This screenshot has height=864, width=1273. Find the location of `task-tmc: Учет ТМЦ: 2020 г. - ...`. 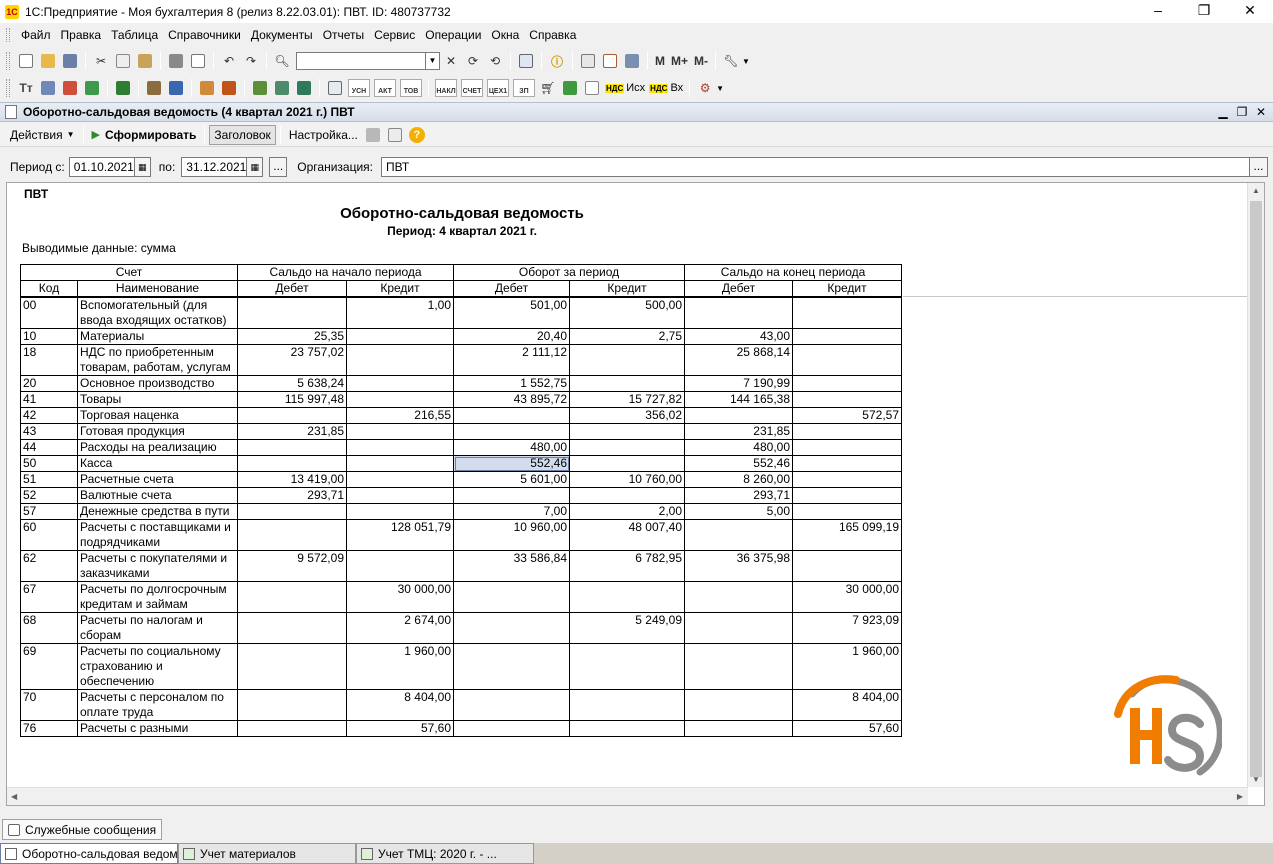

task-tmc: Учет ТМЦ: 2020 г. - ... is located at coordinates (445, 853).